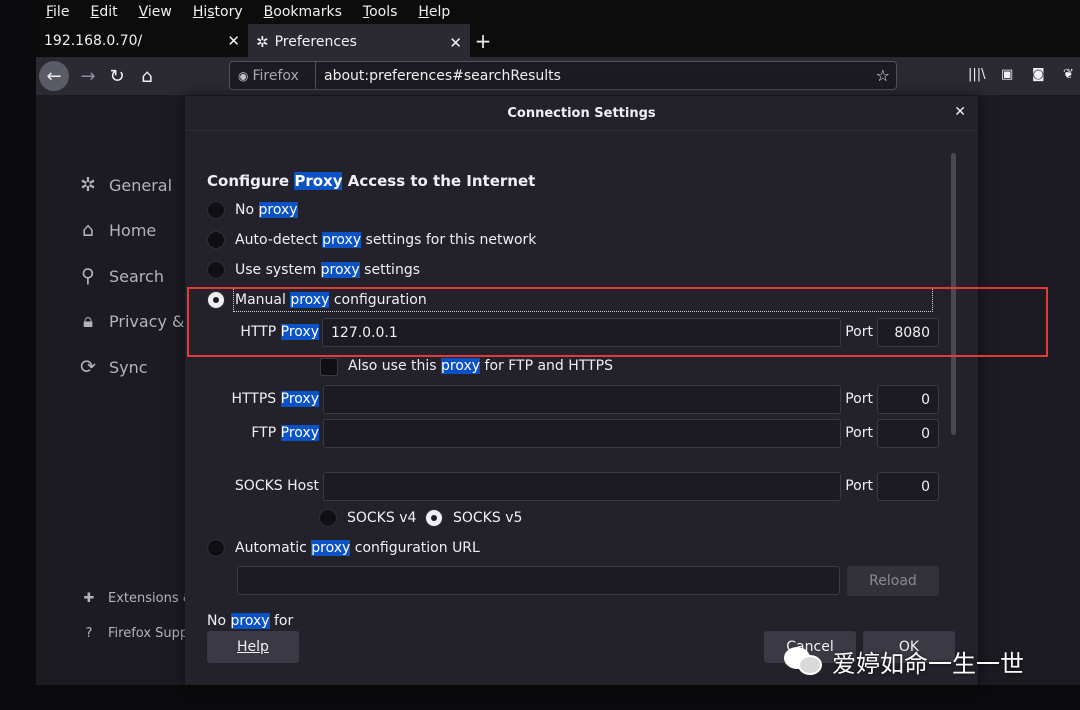 Image resolution: width=1080 pixels, height=710 pixels. What do you see at coordinates (438, 76) in the screenshot?
I see `url-text: about:preferences#searchResults` at bounding box center [438, 76].